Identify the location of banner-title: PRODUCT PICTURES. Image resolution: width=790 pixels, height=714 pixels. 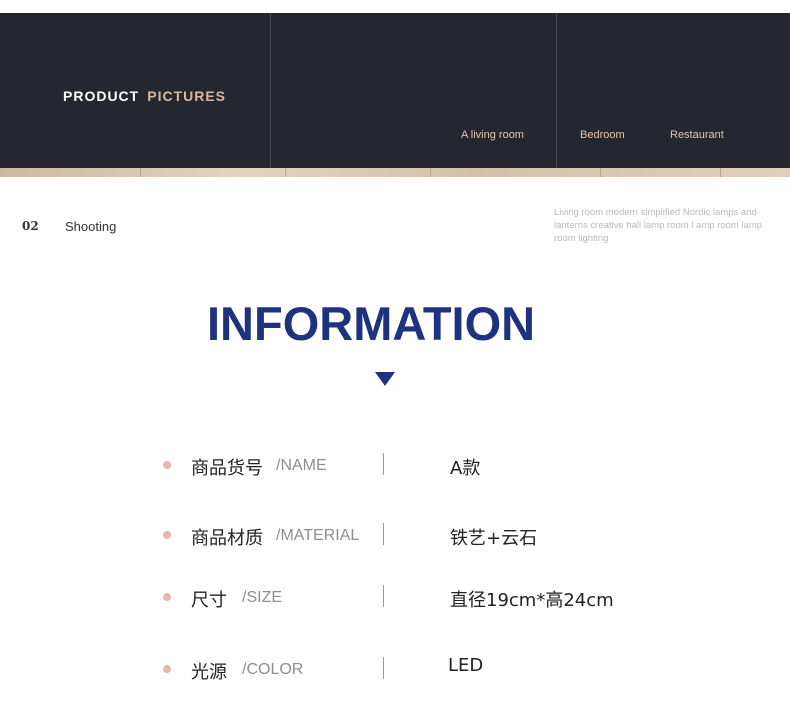
(144, 96).